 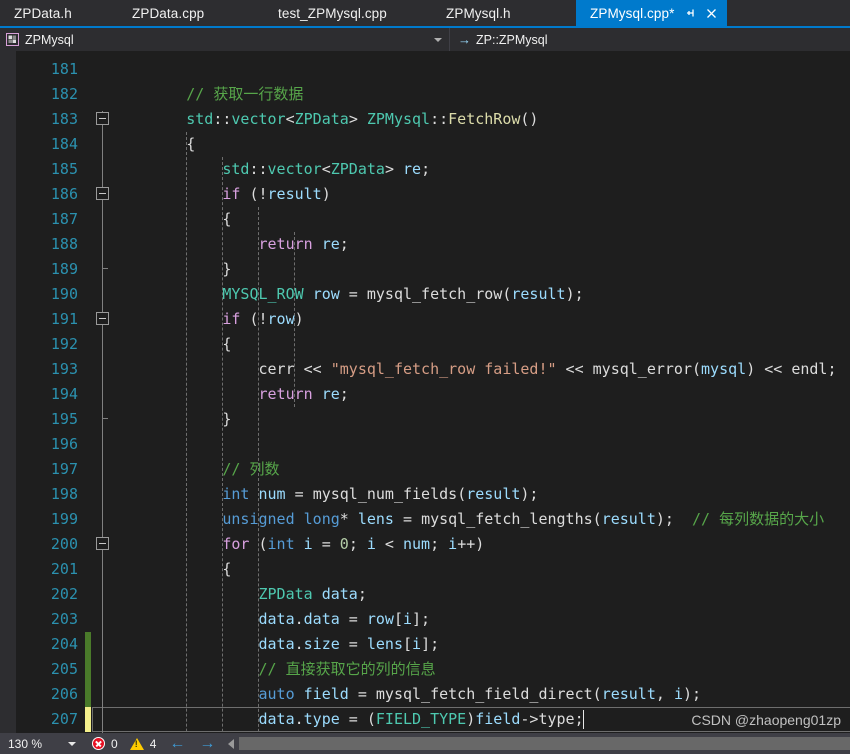 I want to click on code-line: int num = mysql_num_fields(result);, so click(x=326, y=494).